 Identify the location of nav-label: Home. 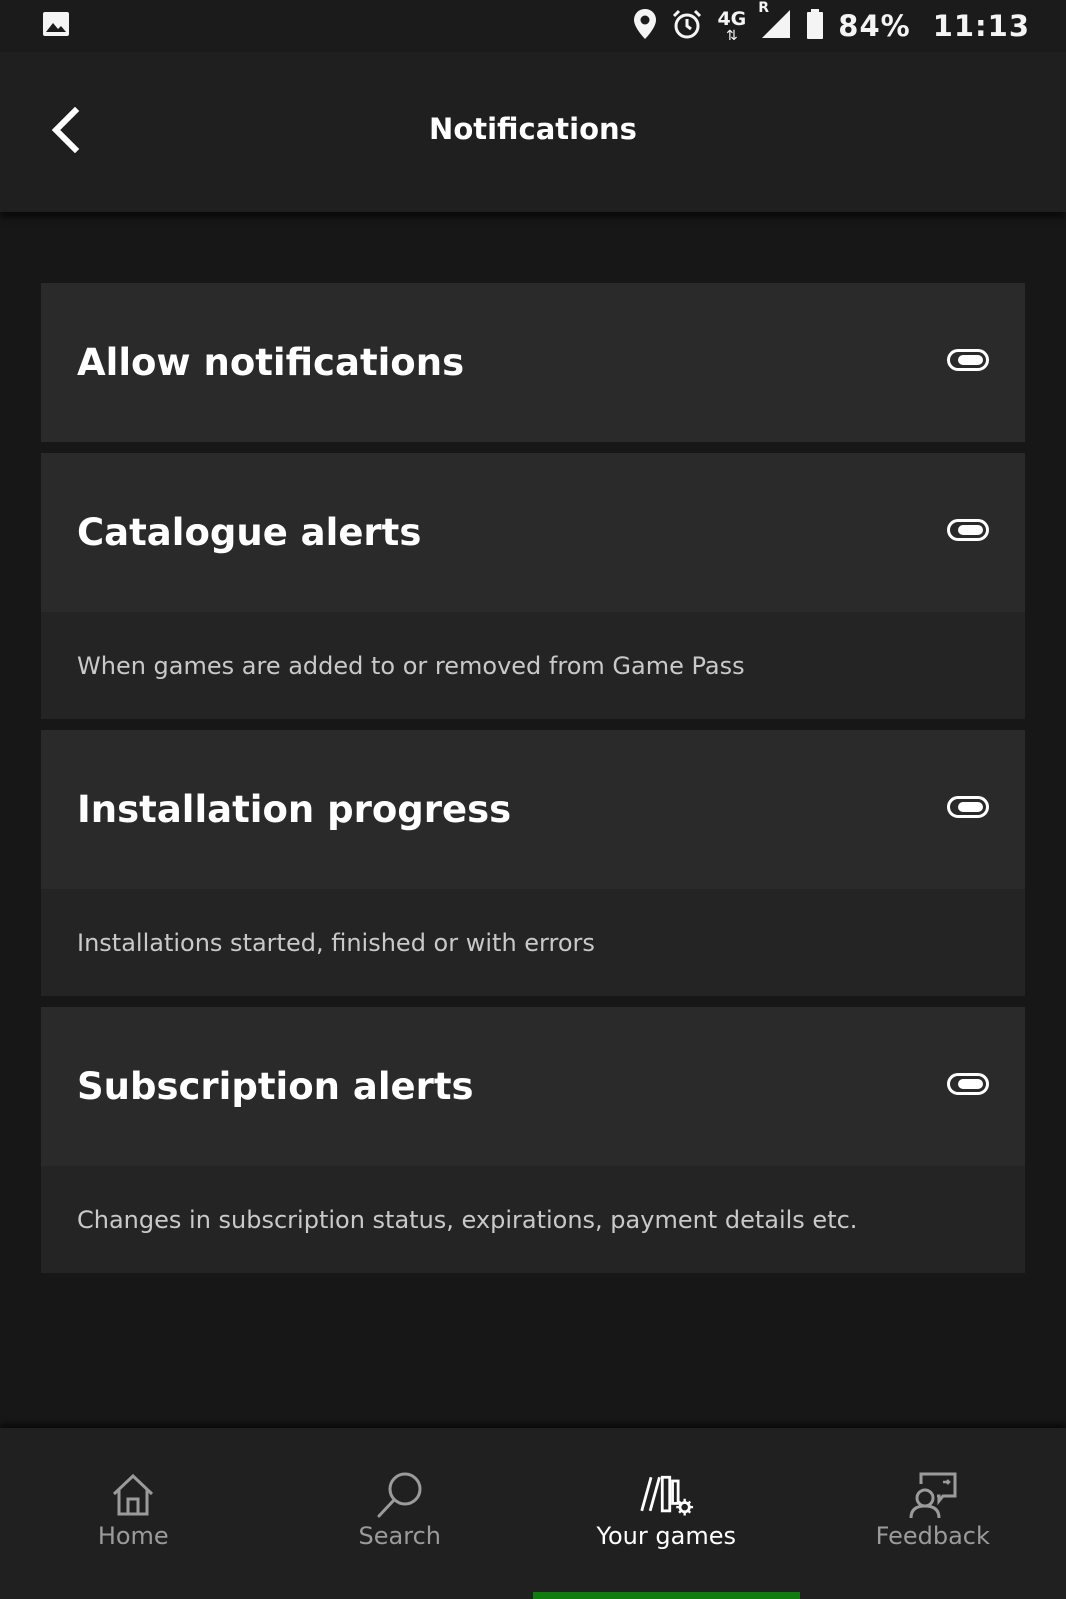
(133, 1536).